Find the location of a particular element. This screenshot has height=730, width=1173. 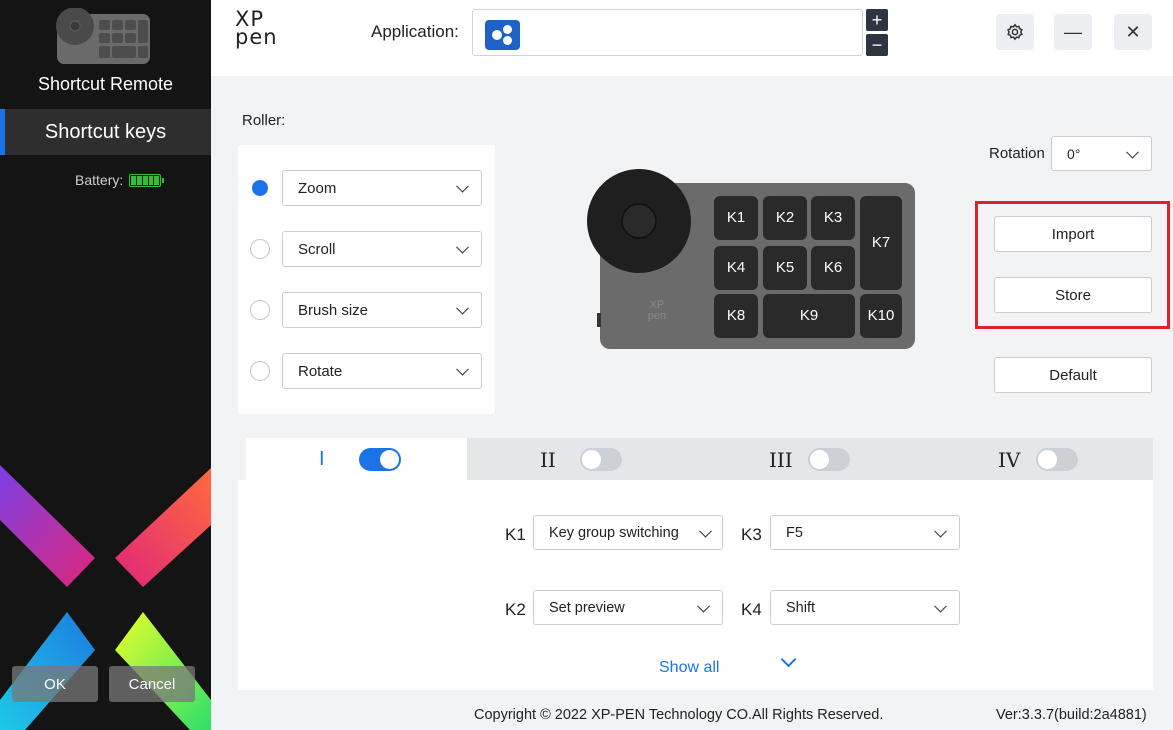

battery-icon is located at coordinates (147, 180).